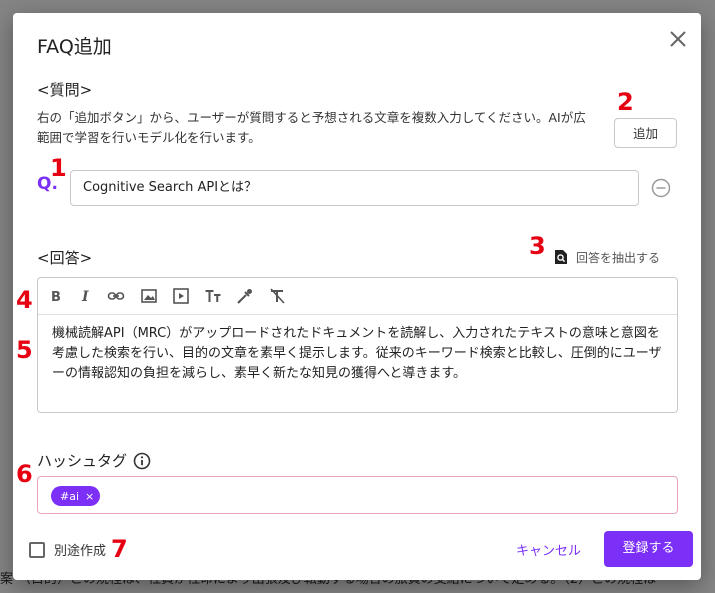 This screenshot has width=715, height=593. Describe the element at coordinates (245, 296) in the screenshot. I see `color-picker-icon` at that location.